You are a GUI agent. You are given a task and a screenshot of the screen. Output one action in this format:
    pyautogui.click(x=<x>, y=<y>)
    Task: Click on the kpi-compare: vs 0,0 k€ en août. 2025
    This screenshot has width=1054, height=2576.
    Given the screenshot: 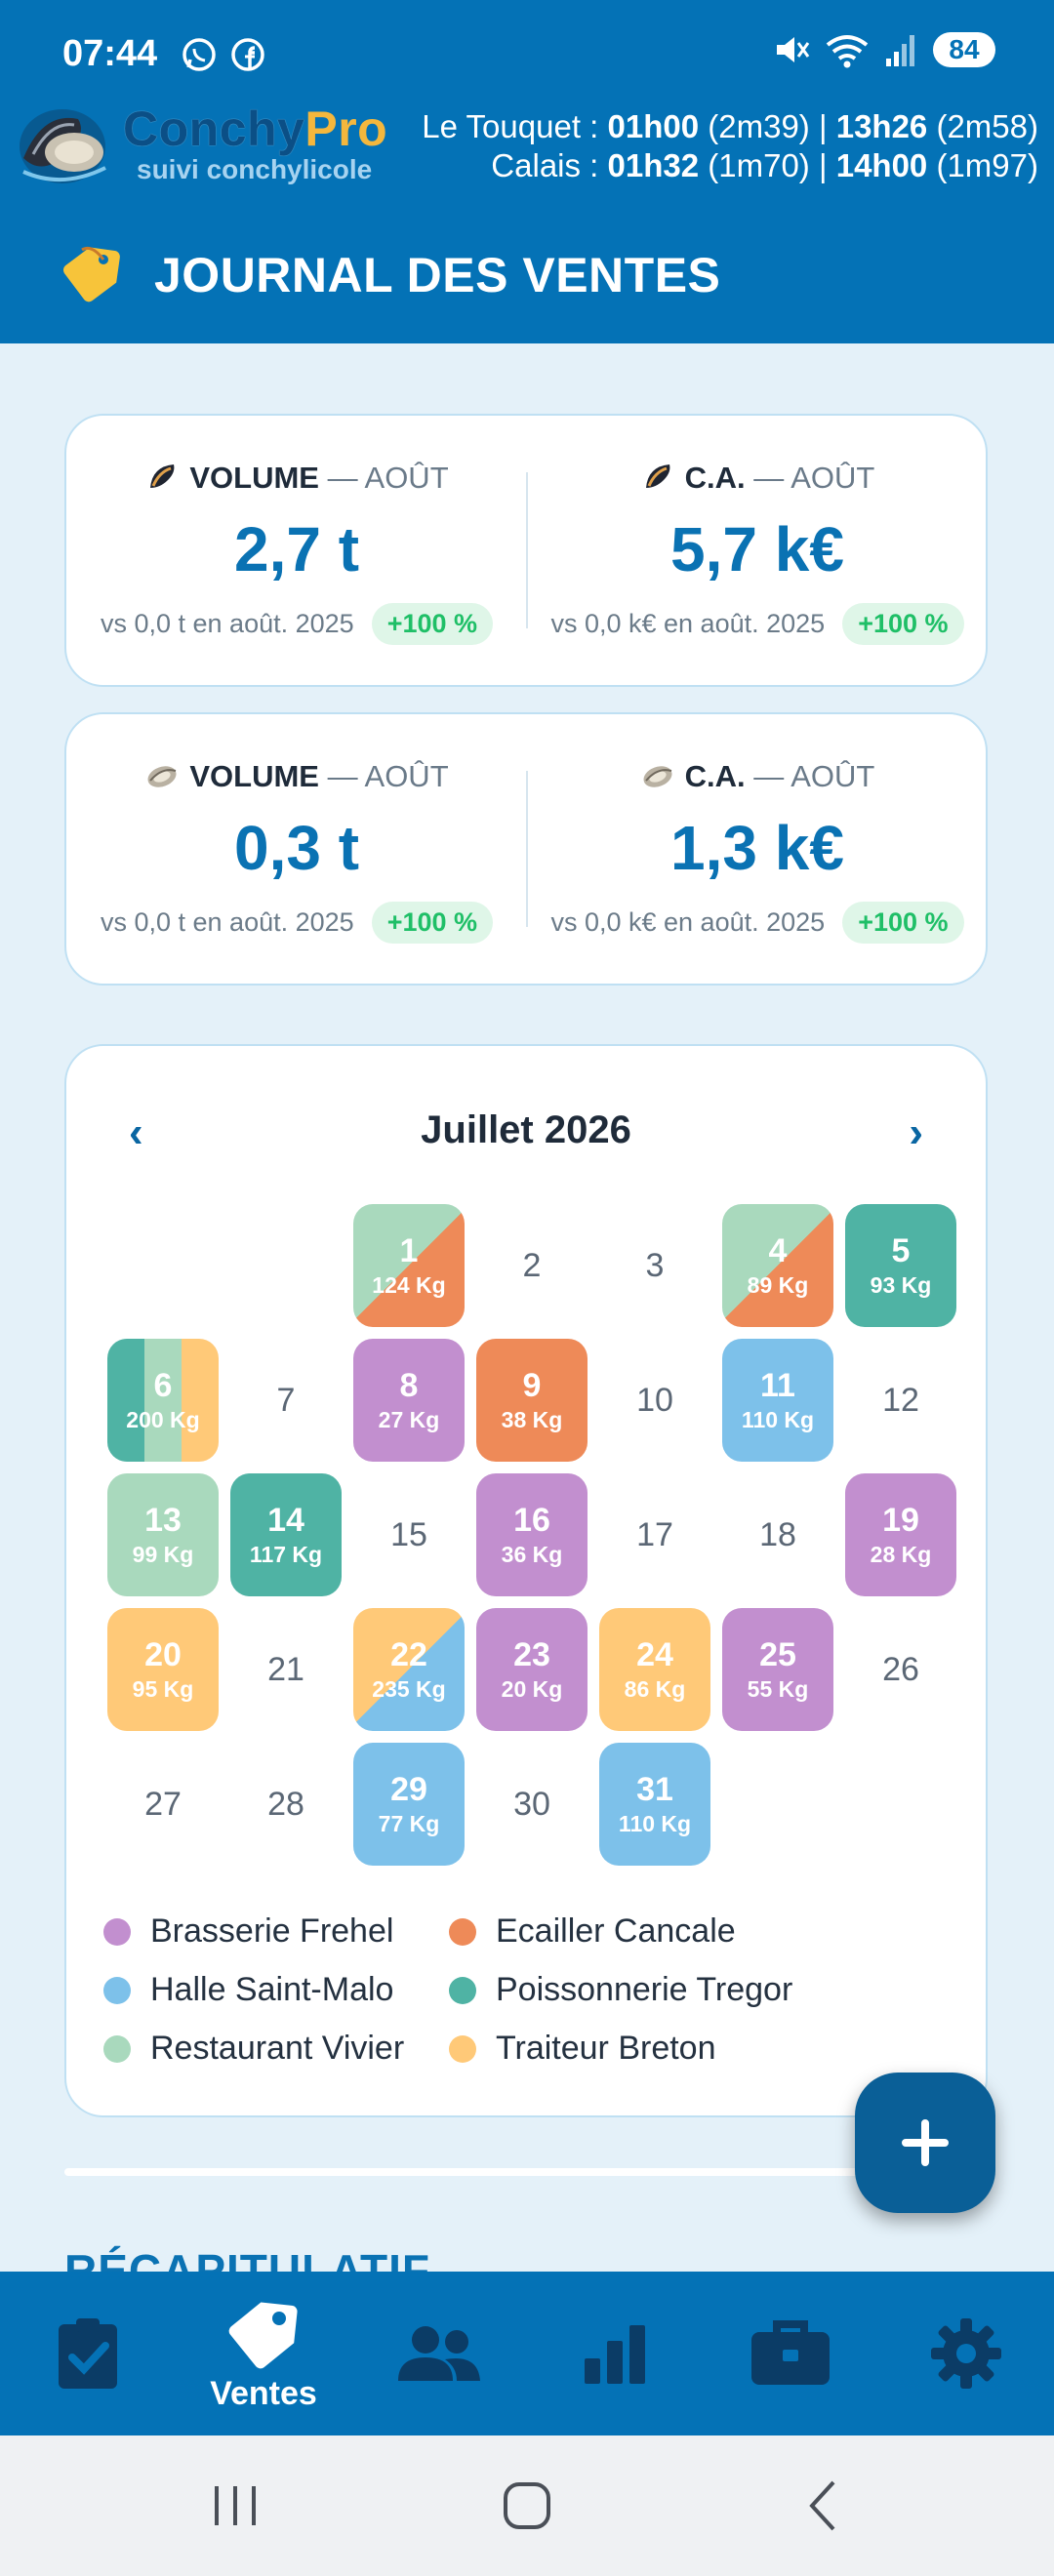 What is the action you would take?
    pyautogui.click(x=688, y=922)
    